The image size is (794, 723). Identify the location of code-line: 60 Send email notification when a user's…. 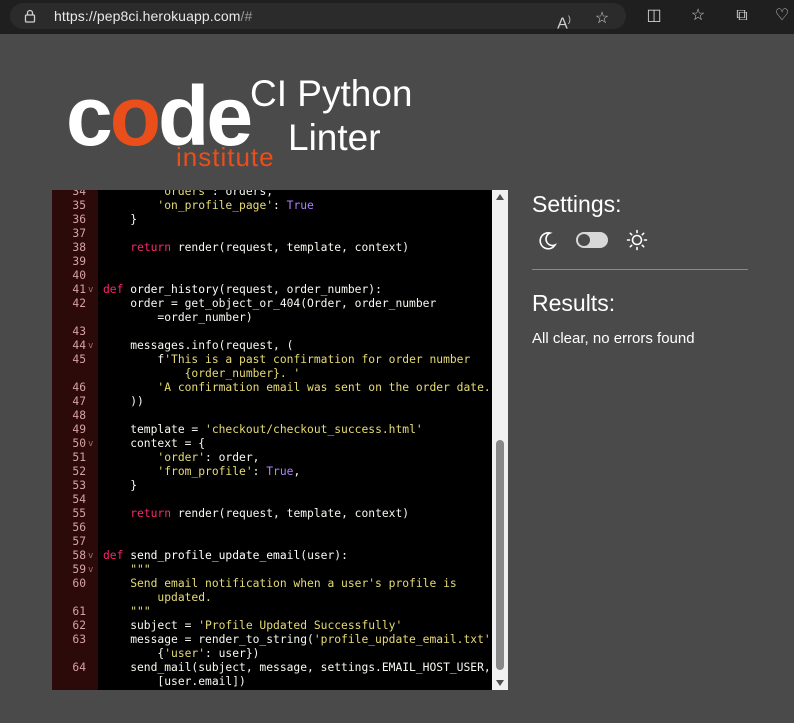
(272, 591).